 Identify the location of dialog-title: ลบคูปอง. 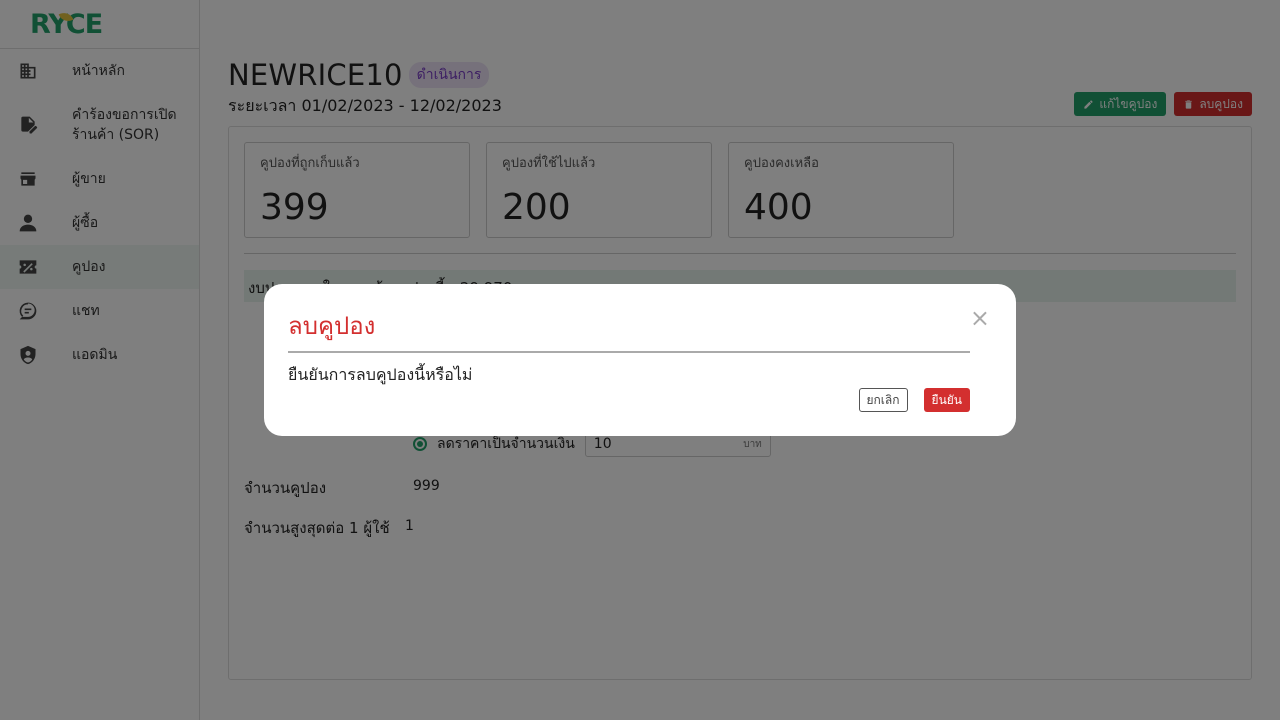
(629, 329).